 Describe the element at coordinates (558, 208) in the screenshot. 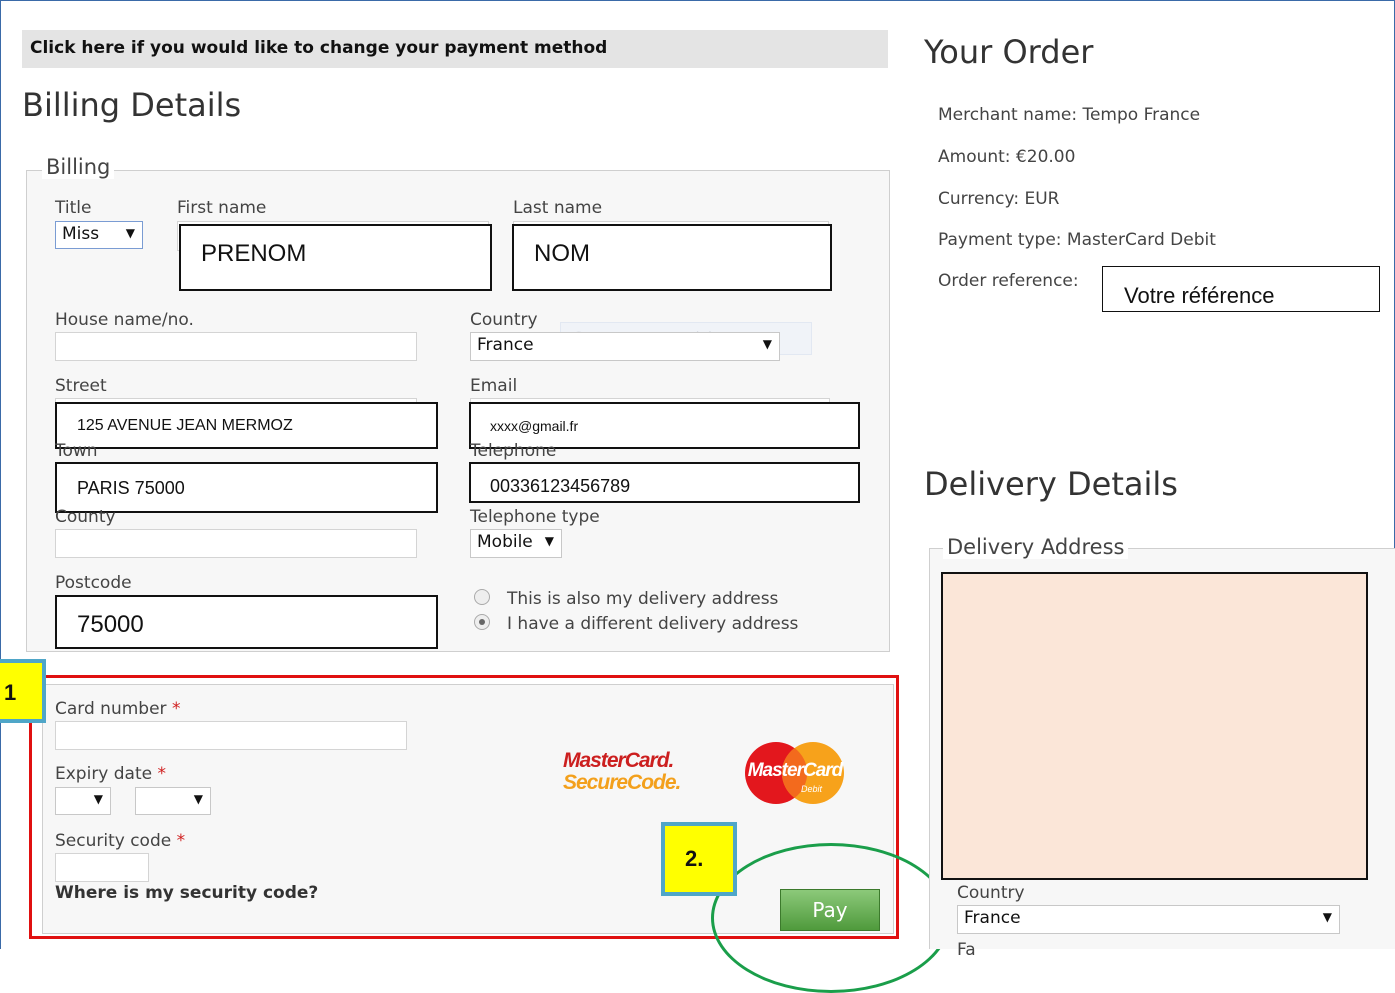

I see `last-name-label: Last name` at that location.